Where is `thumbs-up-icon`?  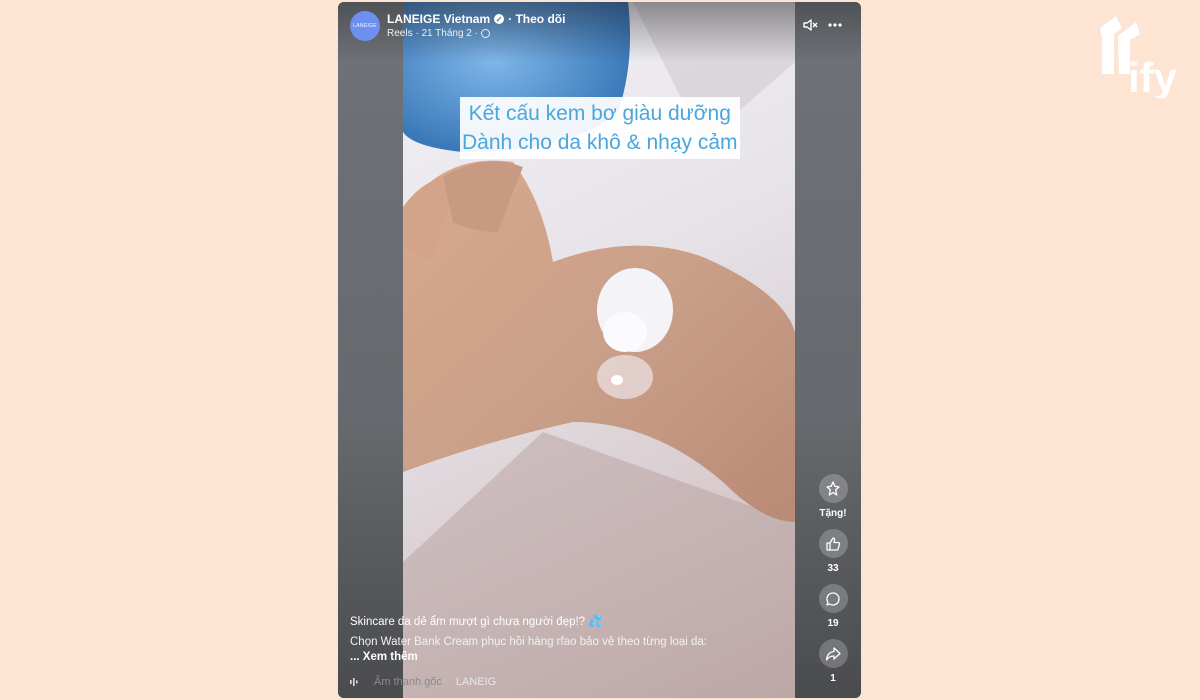
thumbs-up-icon is located at coordinates (833, 543).